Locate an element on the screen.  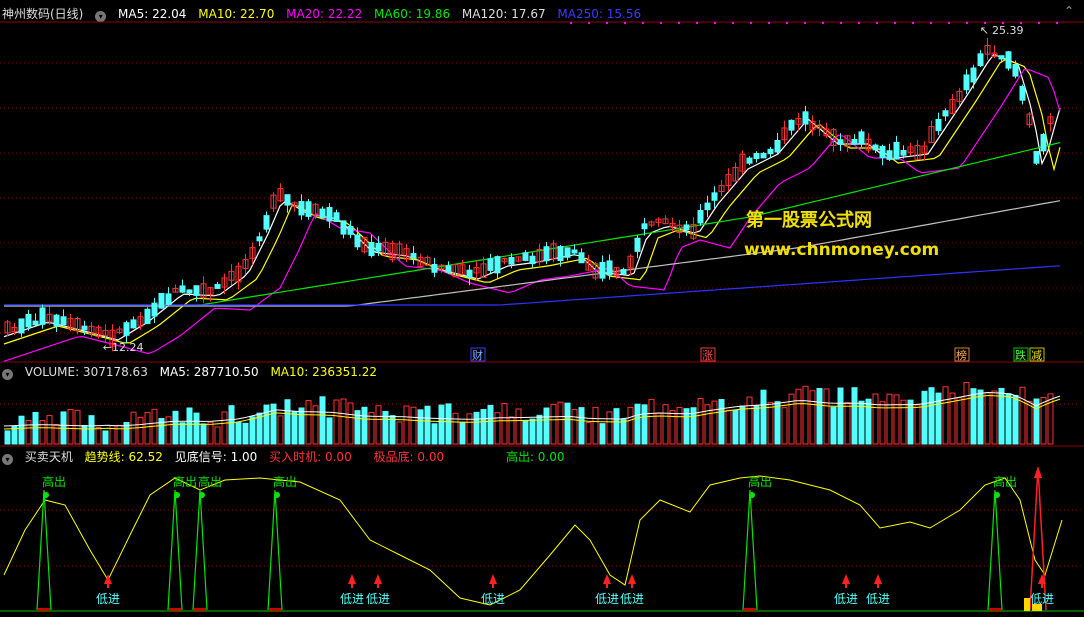
high-price-label: 25.39 is located at coordinates (1008, 30).